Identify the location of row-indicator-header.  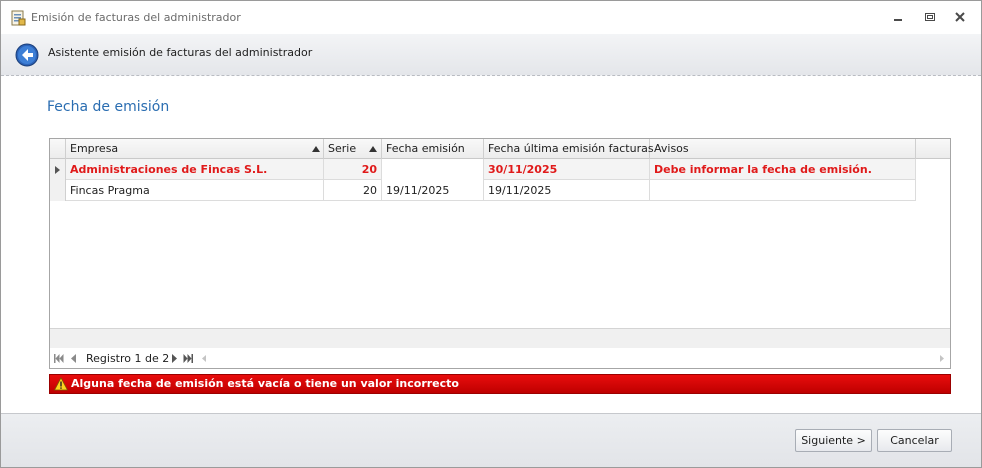
(58, 149).